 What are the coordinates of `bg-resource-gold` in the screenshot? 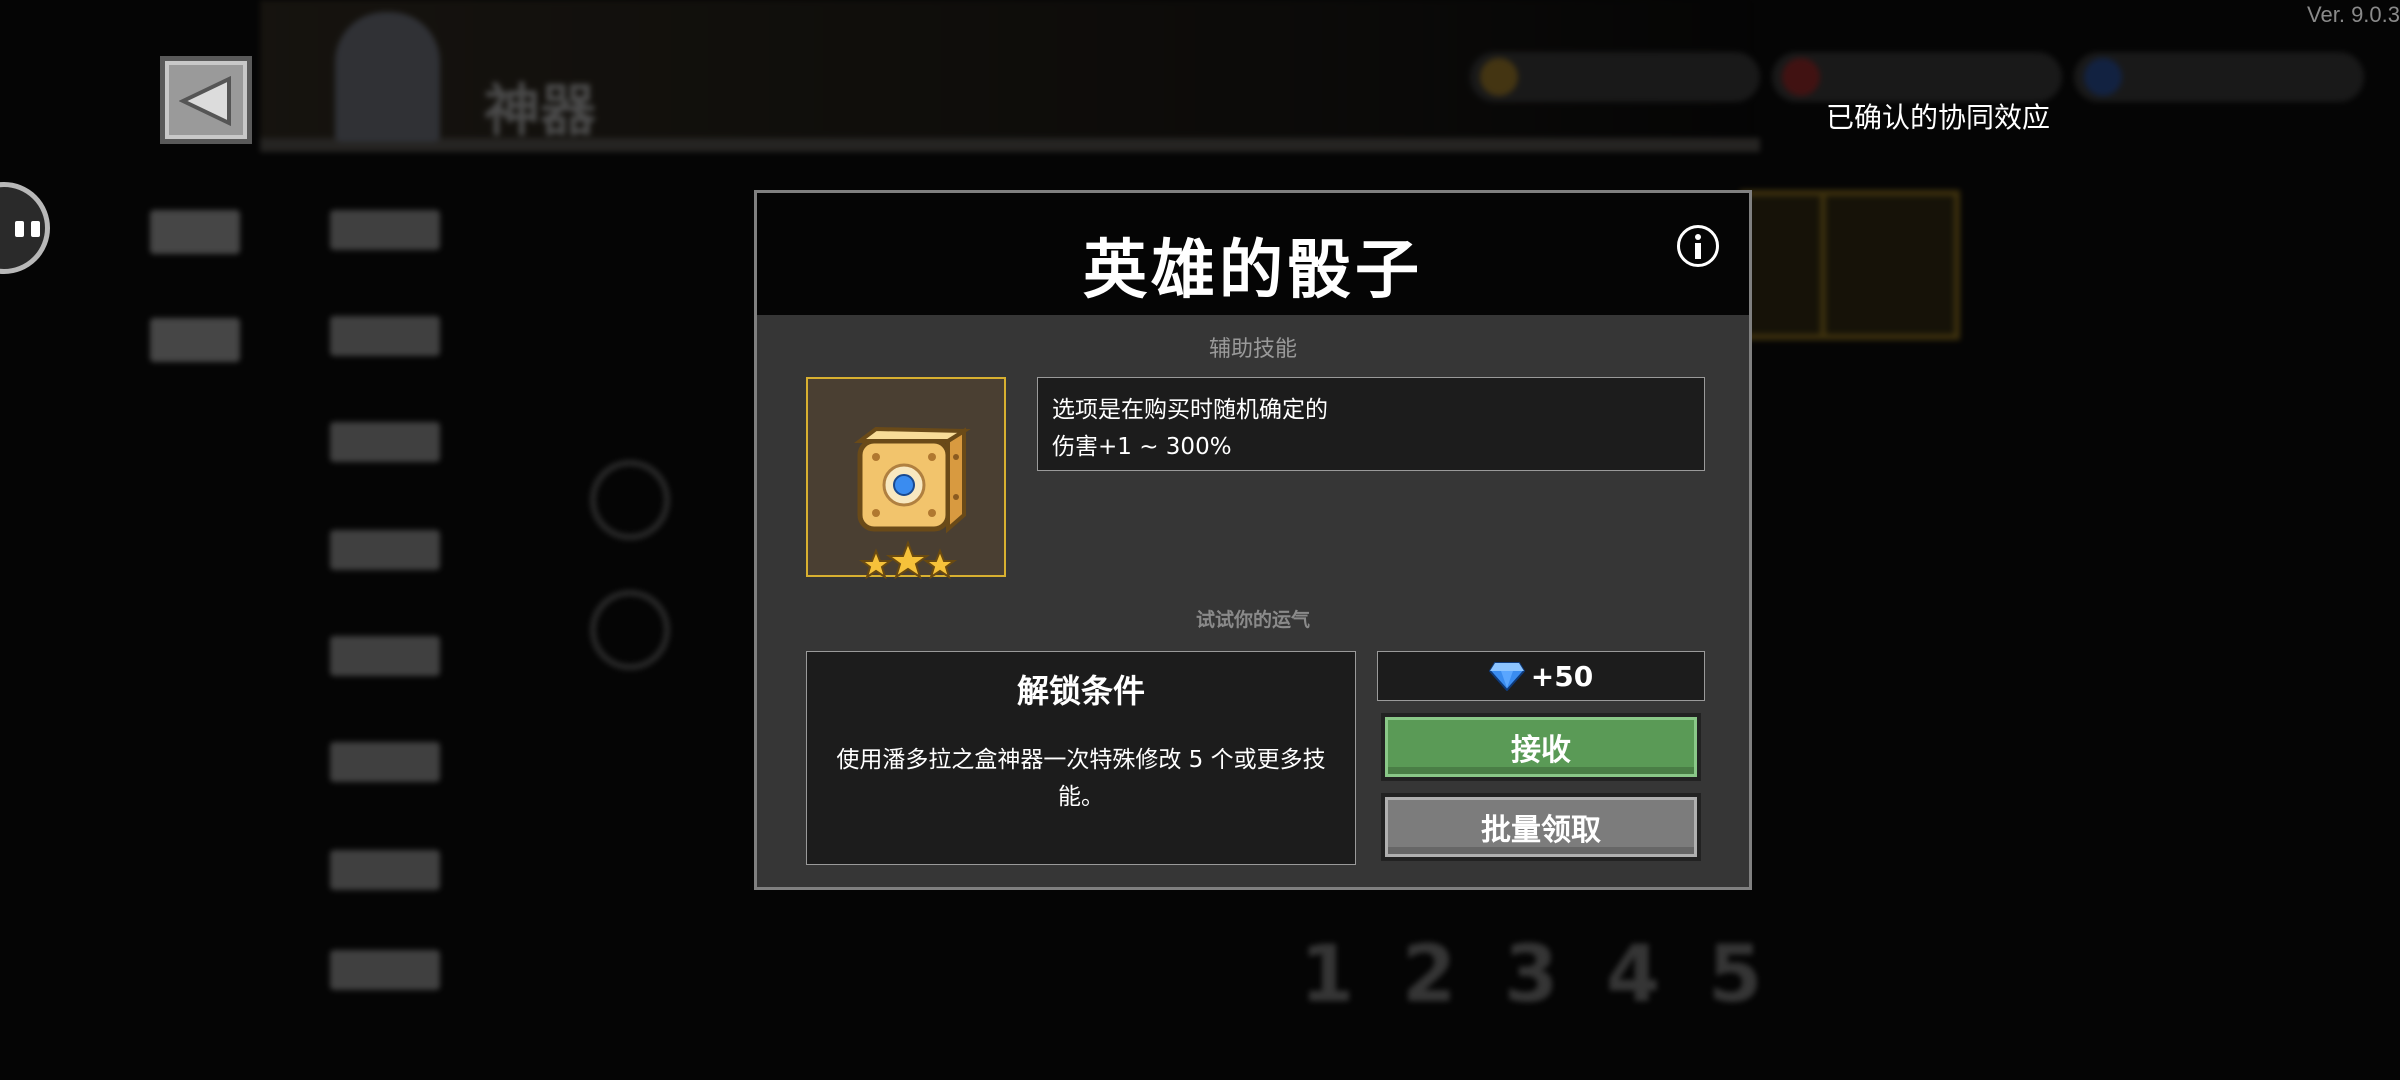 It's located at (1615, 77).